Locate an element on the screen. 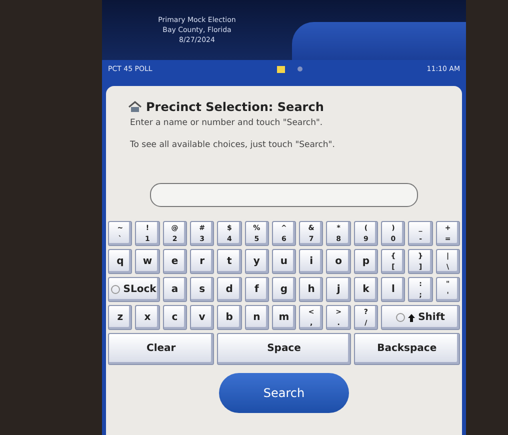  keyboard-key: Space is located at coordinates (284, 349).